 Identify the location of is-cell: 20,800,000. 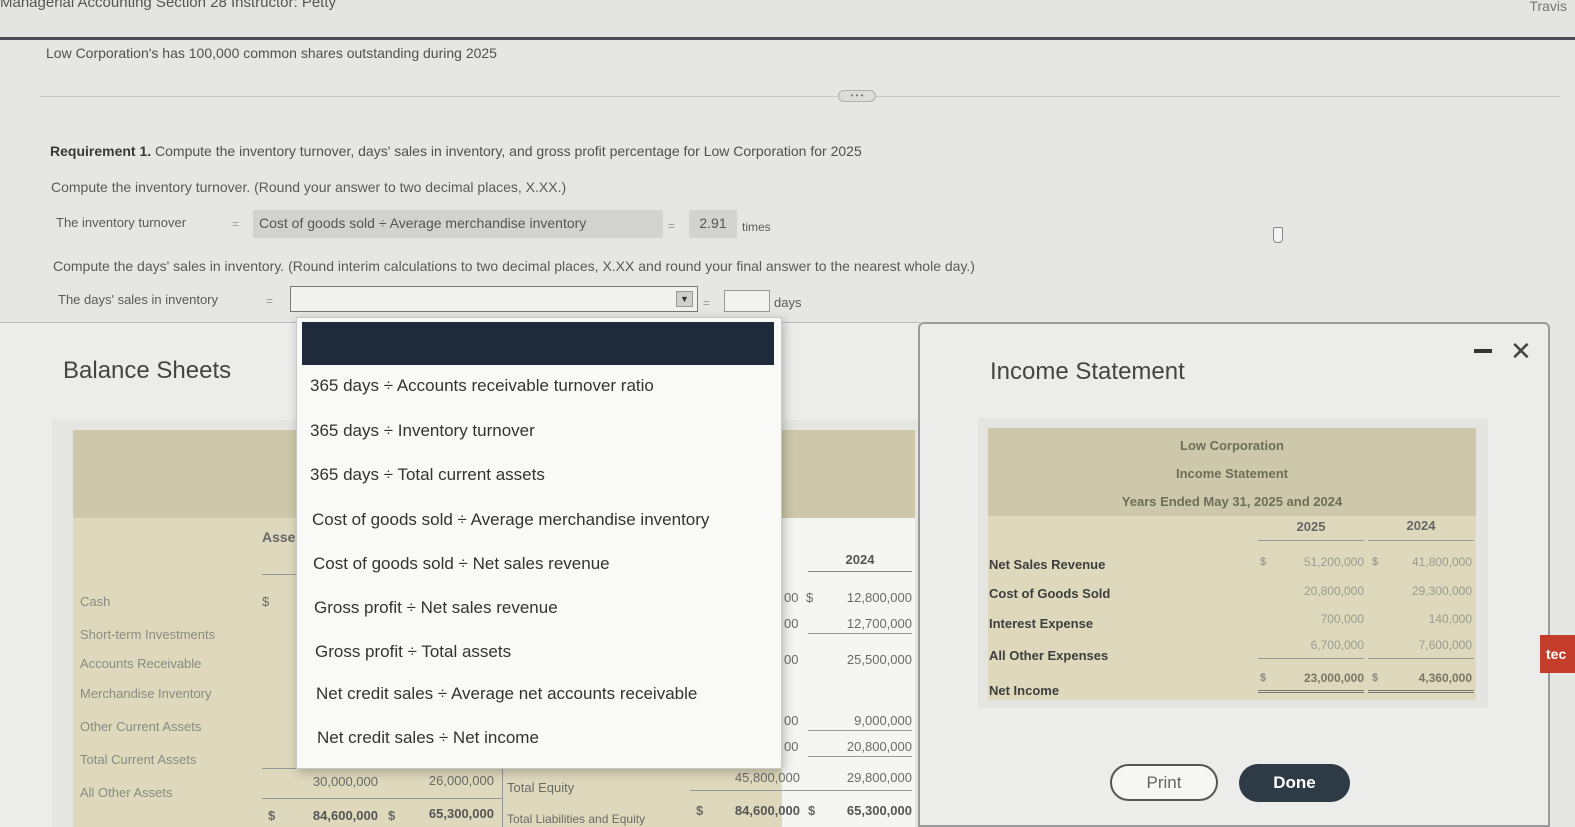
(1333, 591).